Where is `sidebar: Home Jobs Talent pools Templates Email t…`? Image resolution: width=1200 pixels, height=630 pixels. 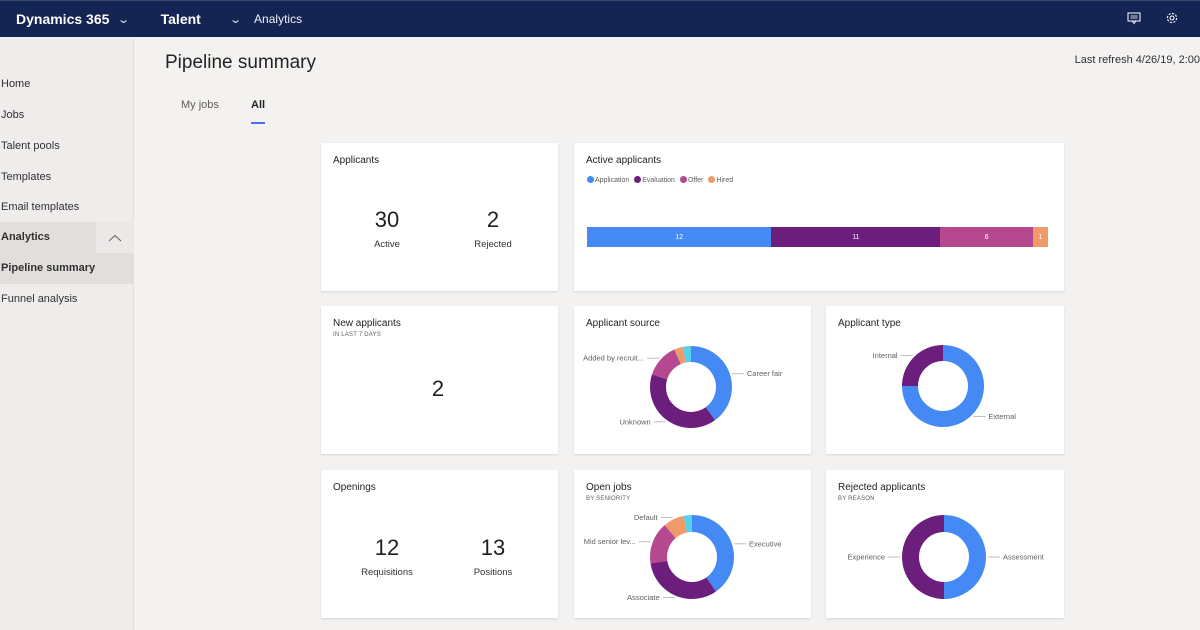 sidebar: Home Jobs Talent pools Templates Email t… is located at coordinates (67, 334).